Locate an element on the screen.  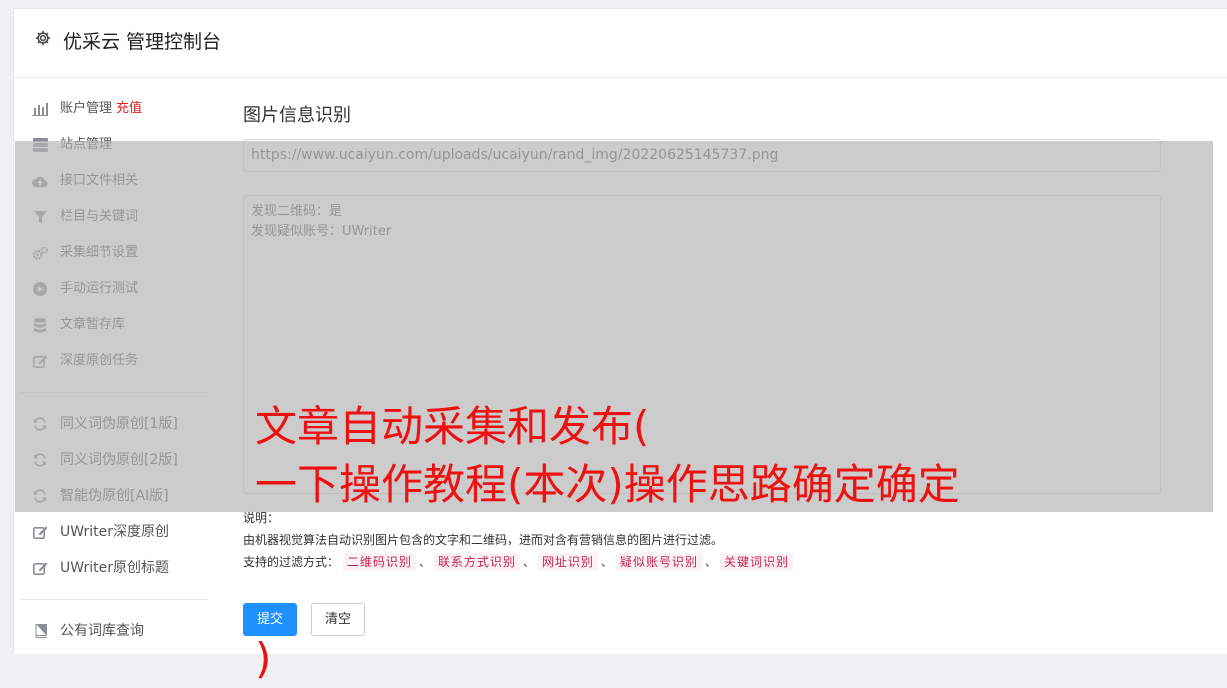
sidebar-item-article-store: 文章暂存库 is located at coordinates (115, 330).